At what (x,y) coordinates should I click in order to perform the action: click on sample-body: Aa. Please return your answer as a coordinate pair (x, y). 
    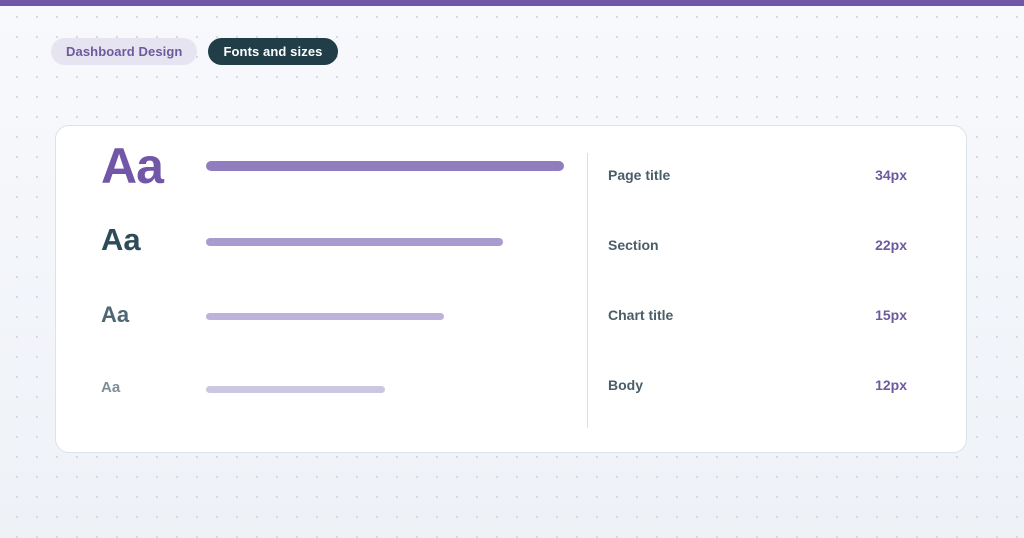
    Looking at the image, I should click on (111, 387).